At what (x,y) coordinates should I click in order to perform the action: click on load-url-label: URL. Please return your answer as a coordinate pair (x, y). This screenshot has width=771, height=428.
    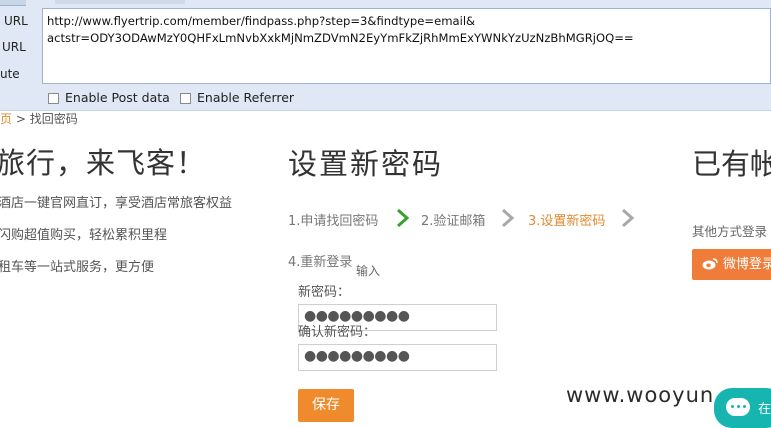
    Looking at the image, I should click on (16, 21).